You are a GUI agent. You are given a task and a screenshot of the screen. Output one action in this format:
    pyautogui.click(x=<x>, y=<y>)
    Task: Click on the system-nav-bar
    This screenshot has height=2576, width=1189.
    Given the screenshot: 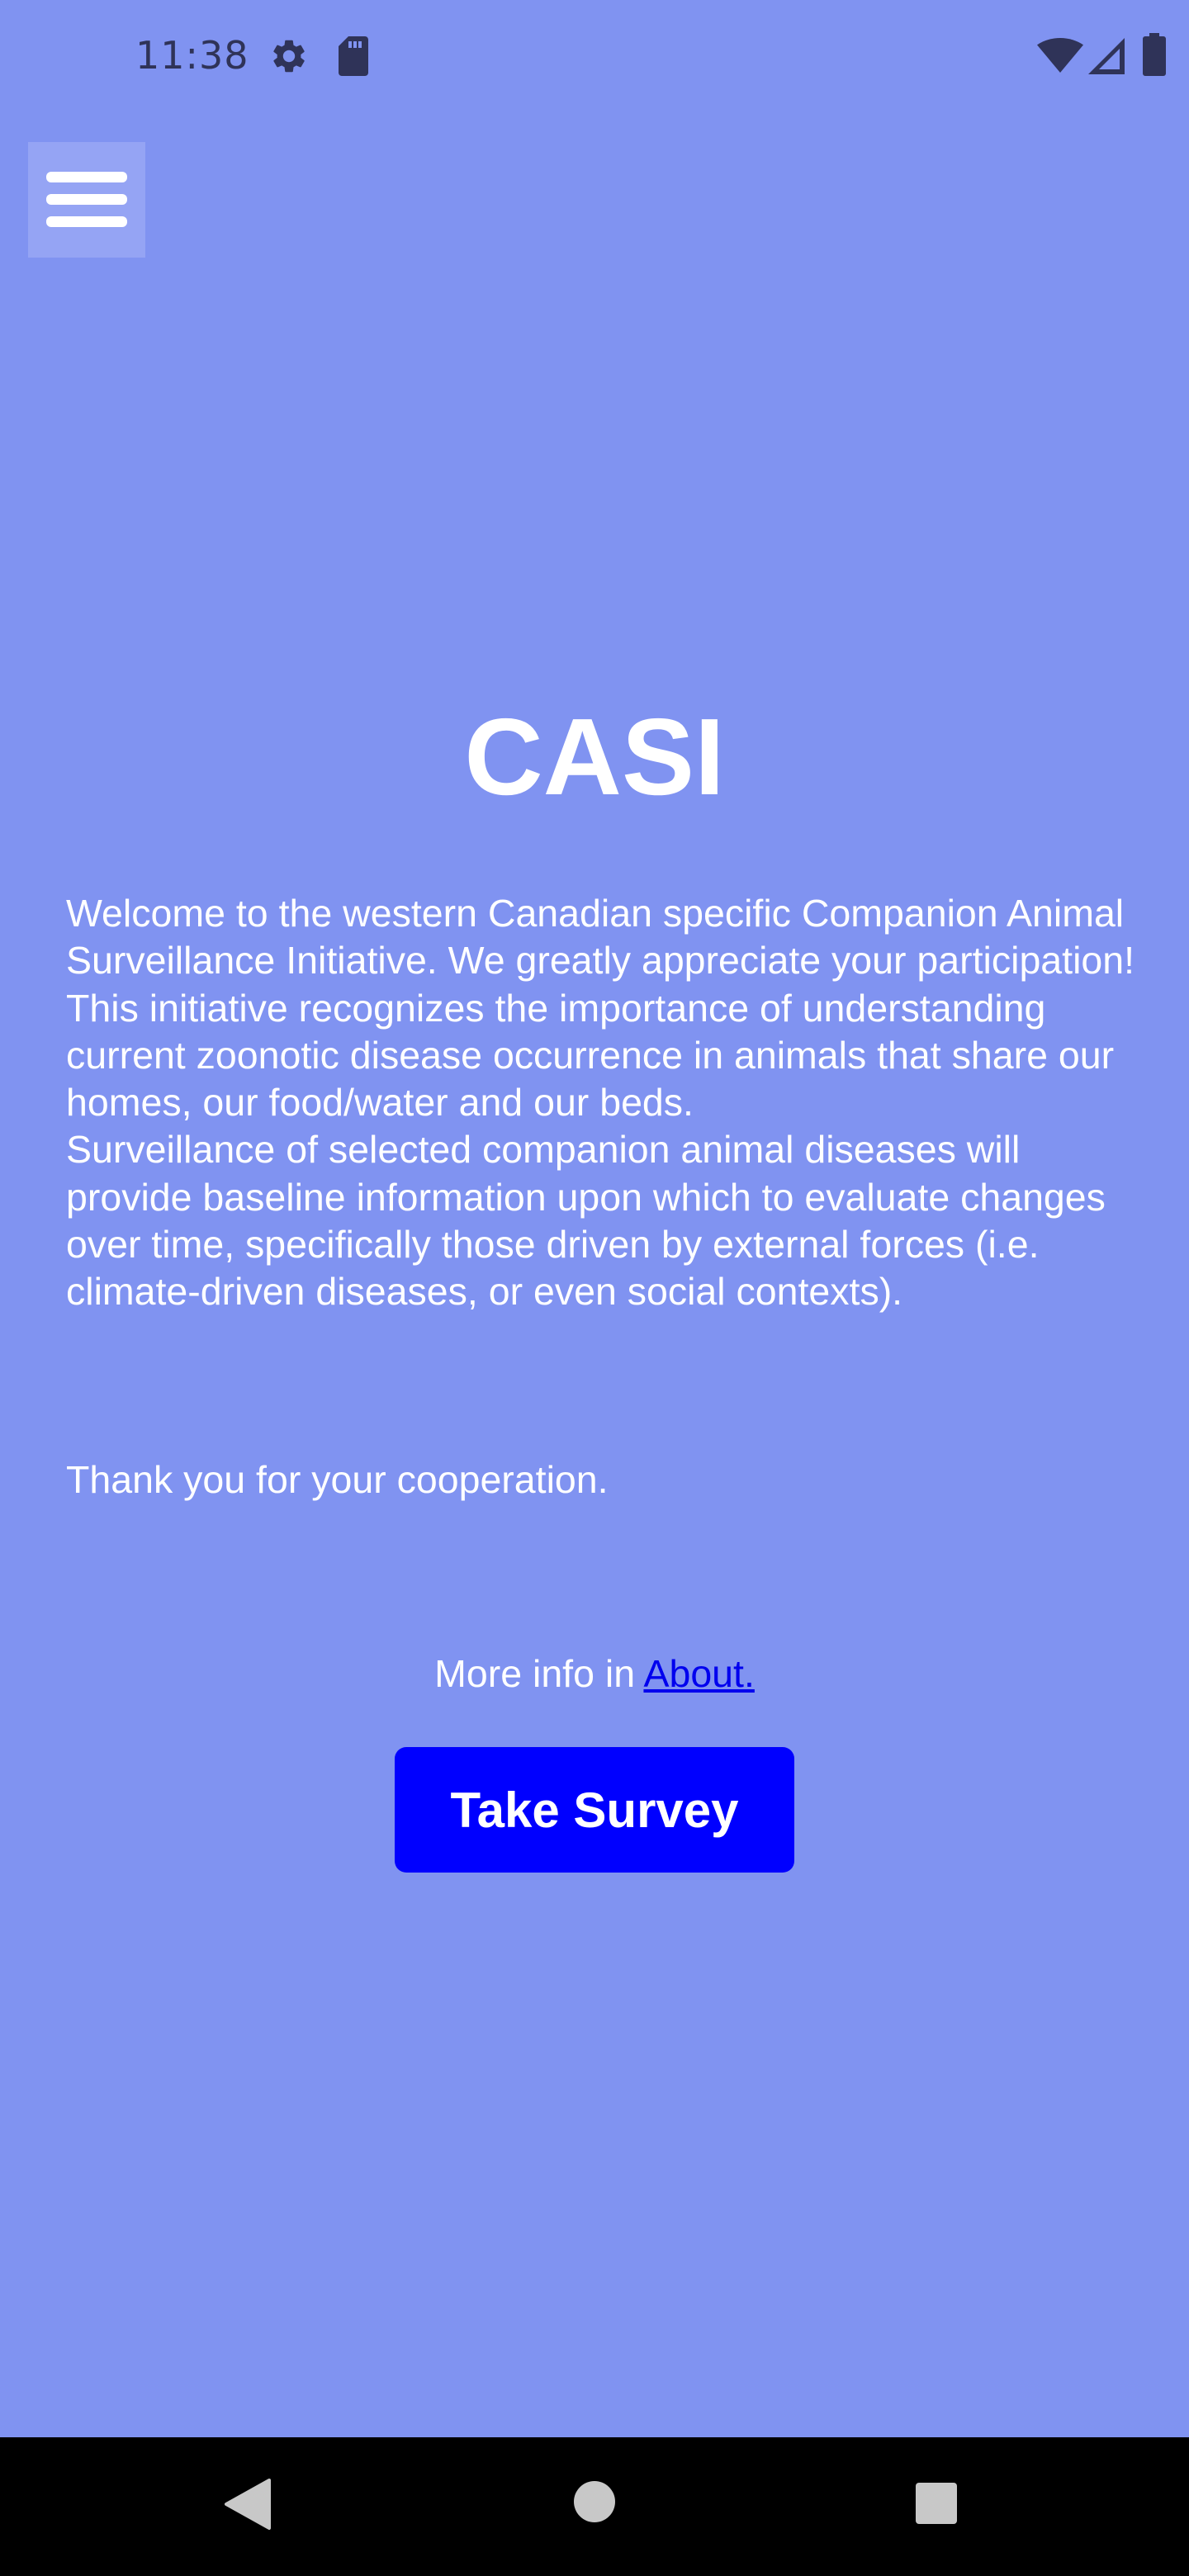 What is the action you would take?
    pyautogui.click(x=594, y=2506)
    